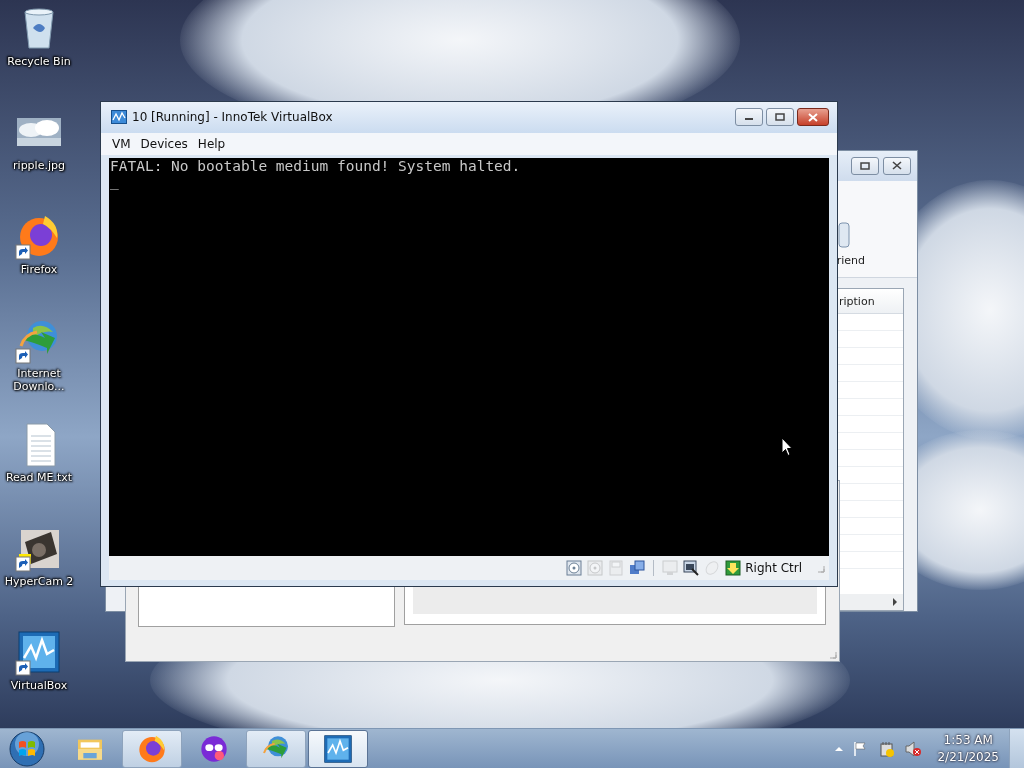  Describe the element at coordinates (913, 748) in the screenshot. I see `muted-speaker-icon` at that location.